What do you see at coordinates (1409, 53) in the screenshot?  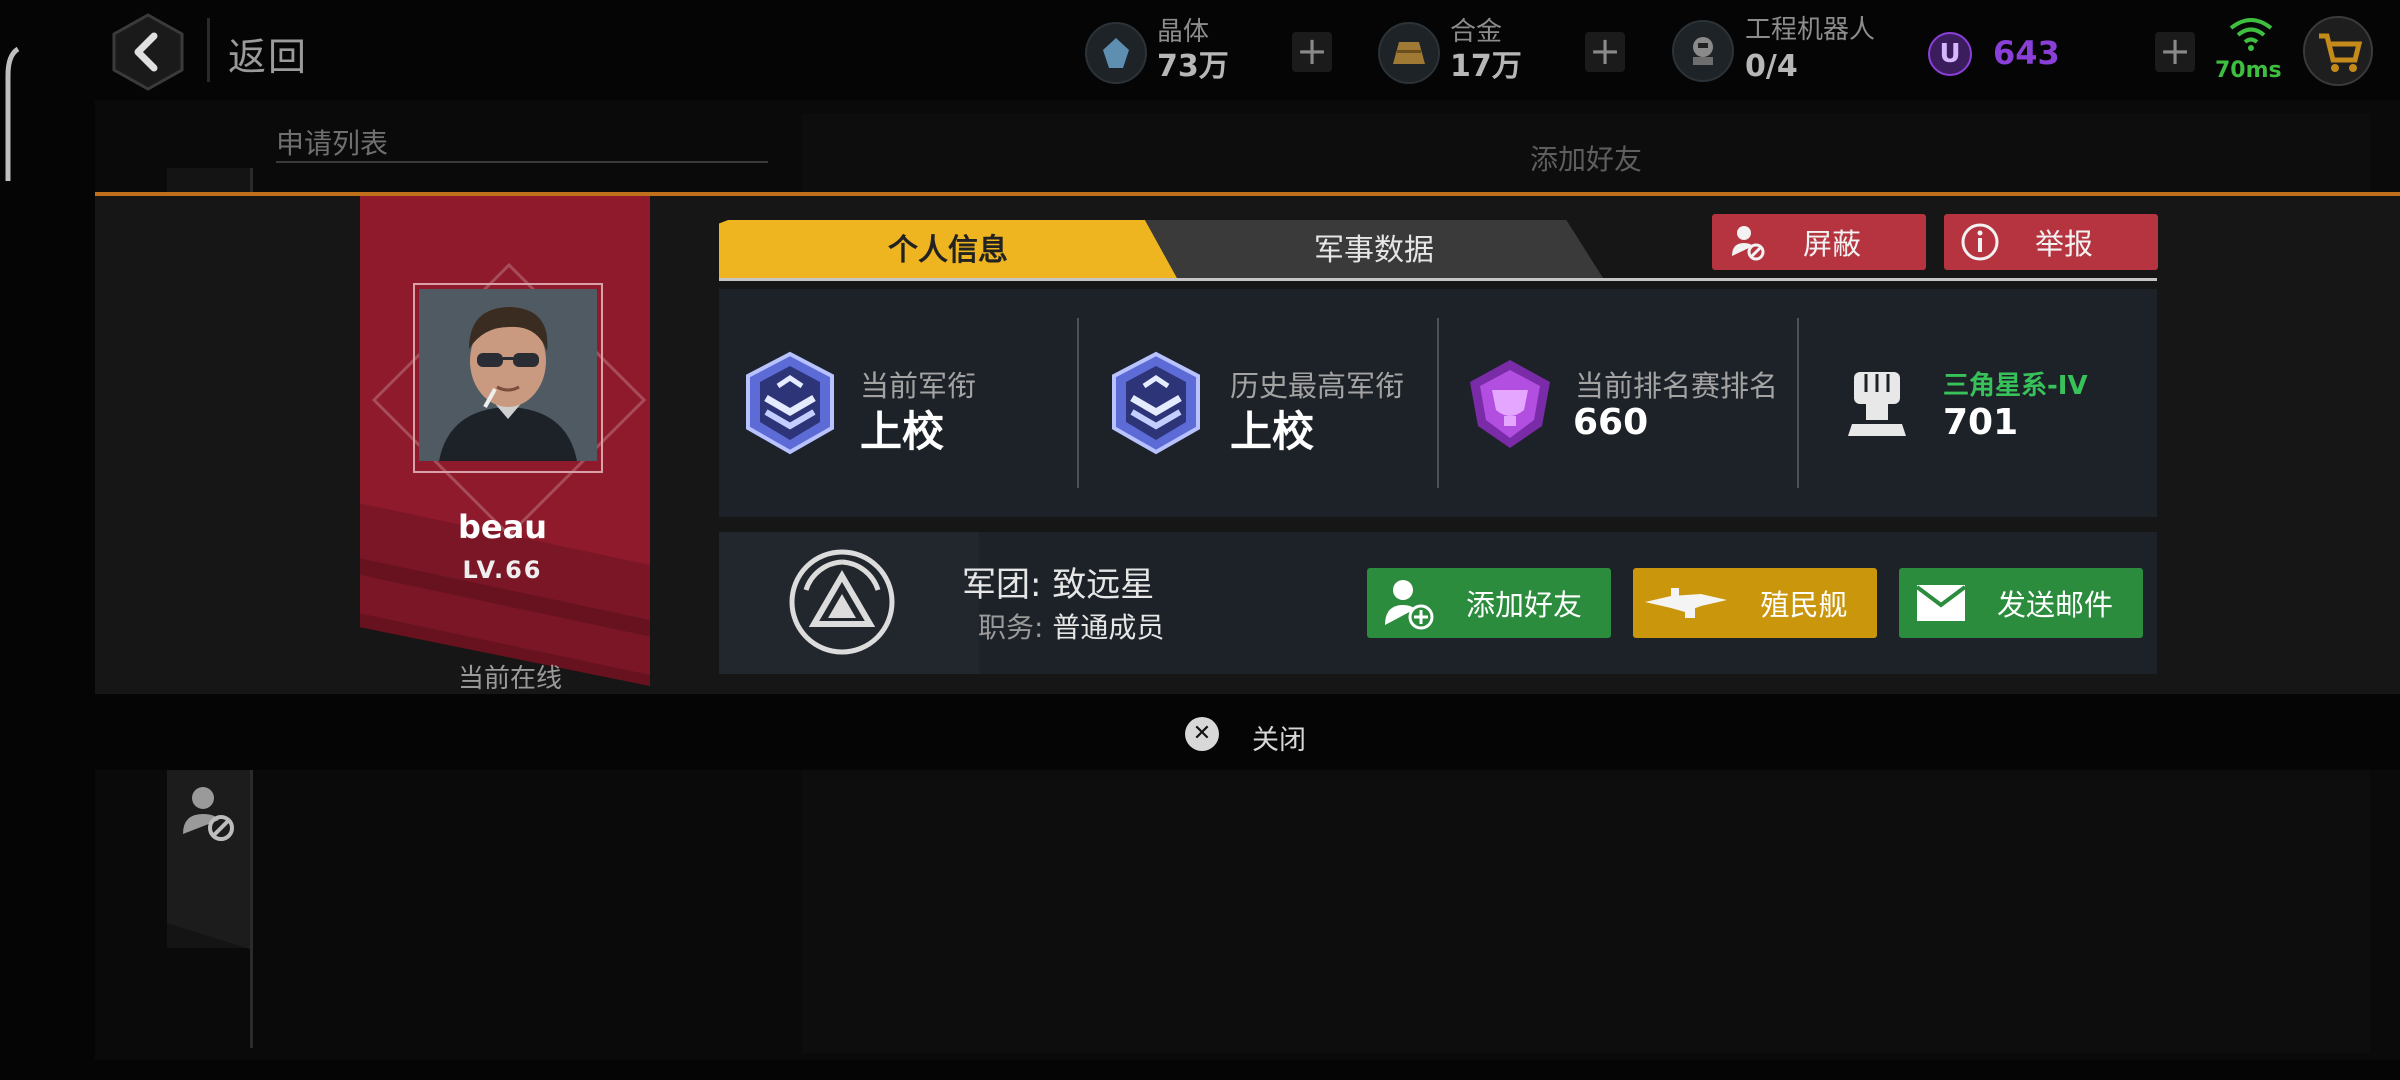 I see `alloy-icon` at bounding box center [1409, 53].